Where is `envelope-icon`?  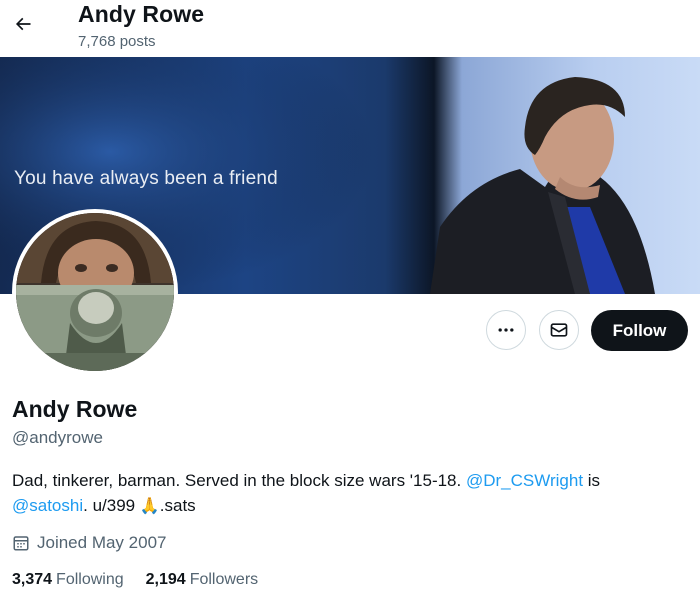
envelope-icon is located at coordinates (559, 330).